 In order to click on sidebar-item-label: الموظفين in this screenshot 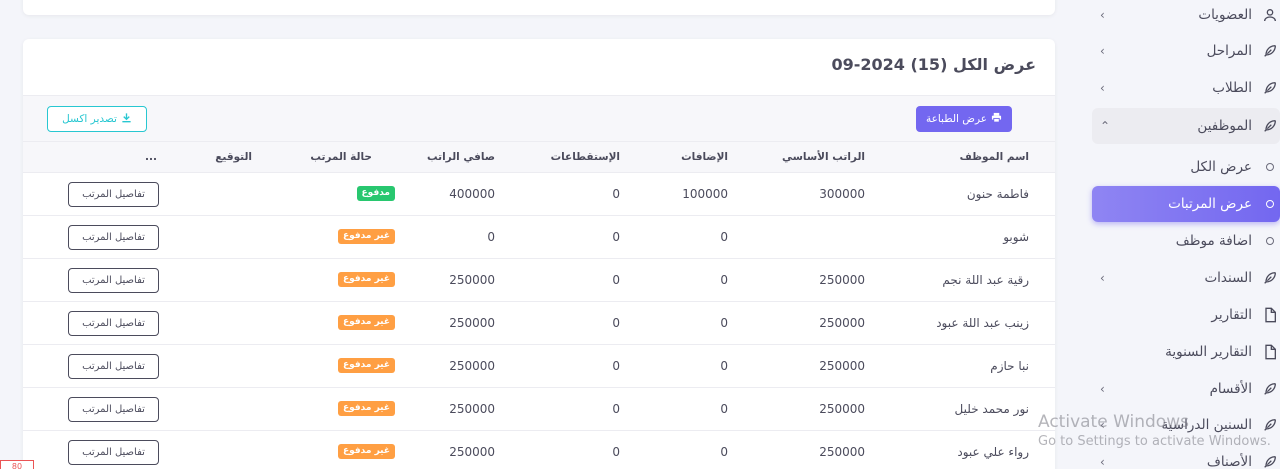, I will do `click(1224, 126)`.